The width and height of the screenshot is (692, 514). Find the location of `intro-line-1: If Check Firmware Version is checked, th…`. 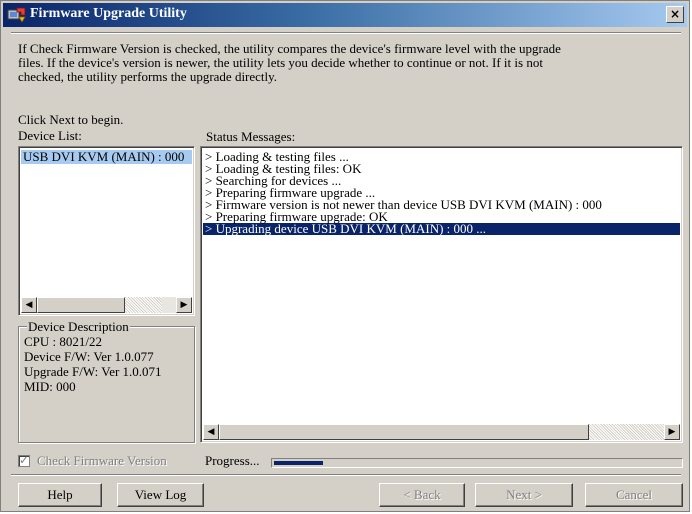

intro-line-1: If Check Firmware Version is checked, th… is located at coordinates (289, 48).